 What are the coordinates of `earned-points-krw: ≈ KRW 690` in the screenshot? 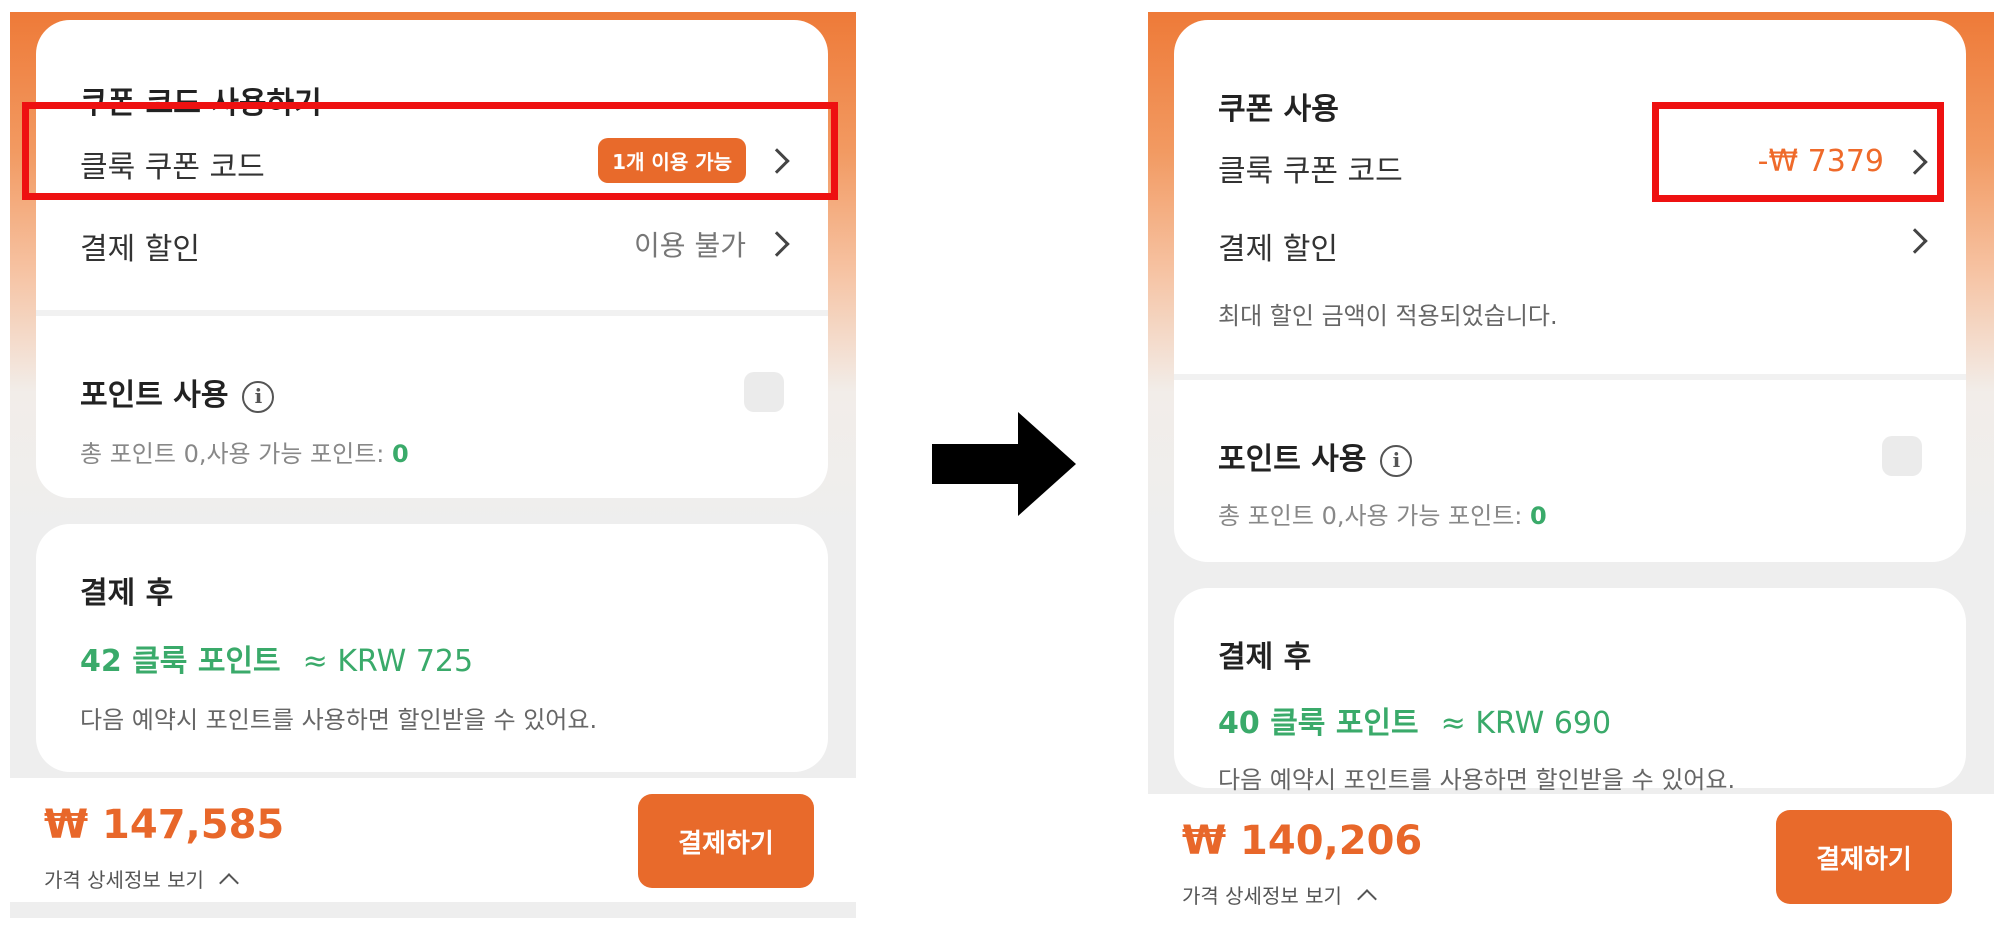 It's located at (1526, 723).